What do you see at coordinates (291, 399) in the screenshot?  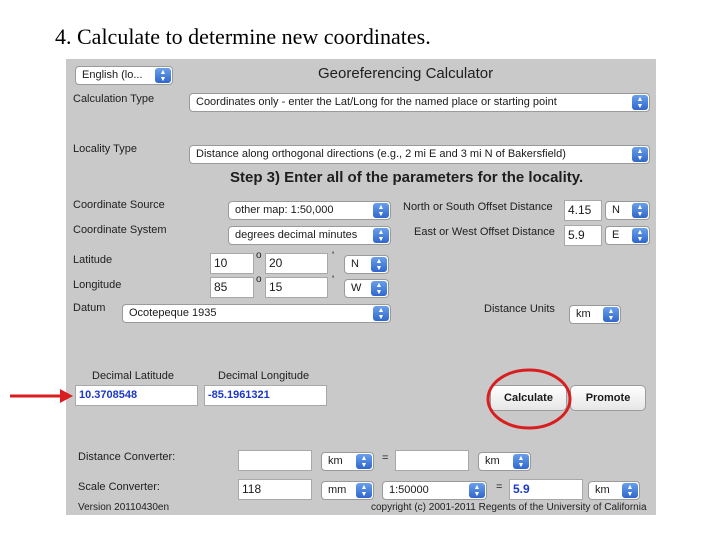 I see `annotation-layer` at bounding box center [291, 399].